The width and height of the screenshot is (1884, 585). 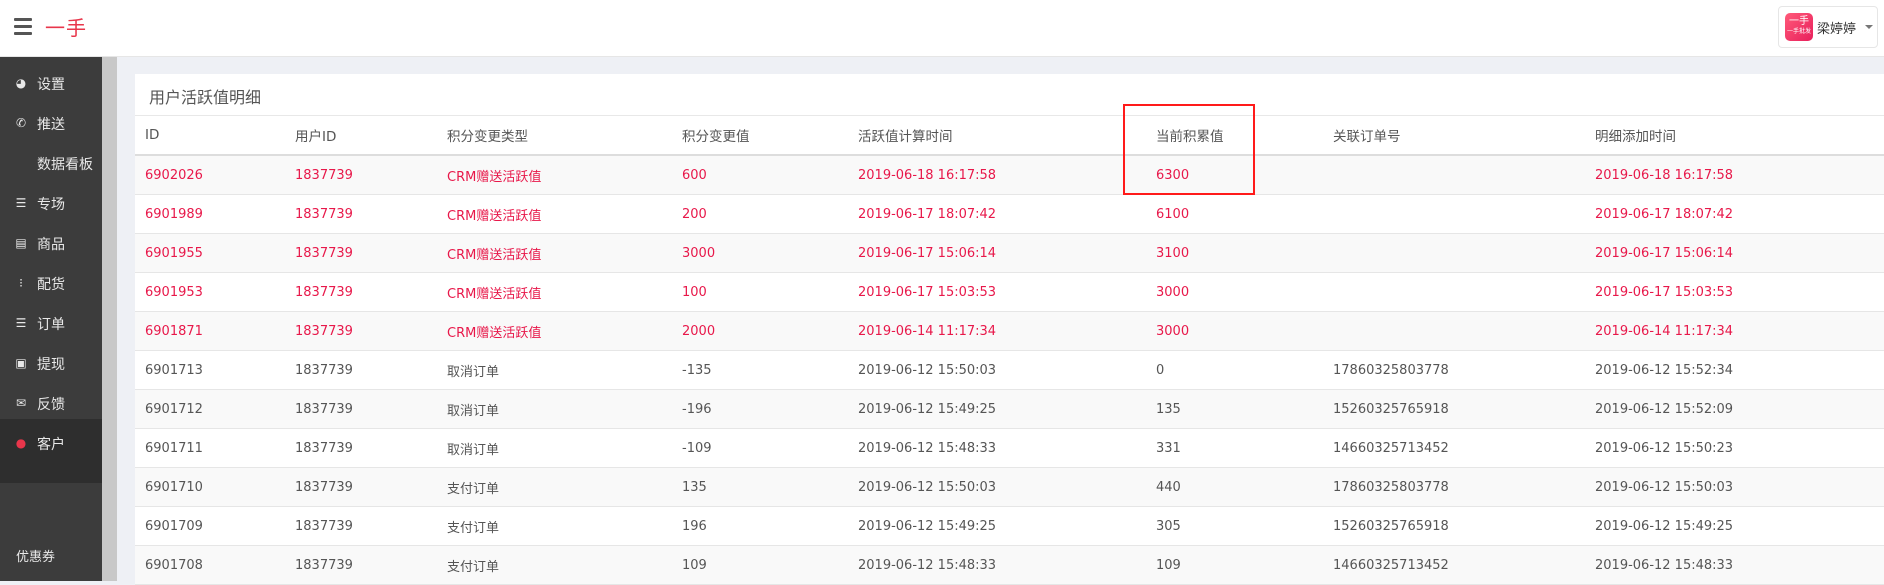 I want to click on column-header: 积分变更类型, so click(x=554, y=136).